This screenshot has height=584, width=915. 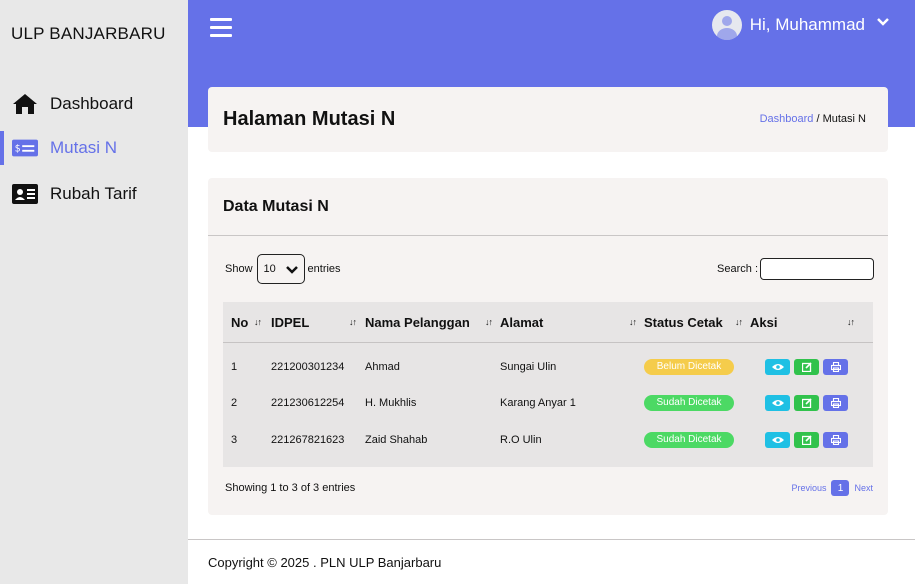 What do you see at coordinates (737, 269) in the screenshot?
I see `search-label: Search :` at bounding box center [737, 269].